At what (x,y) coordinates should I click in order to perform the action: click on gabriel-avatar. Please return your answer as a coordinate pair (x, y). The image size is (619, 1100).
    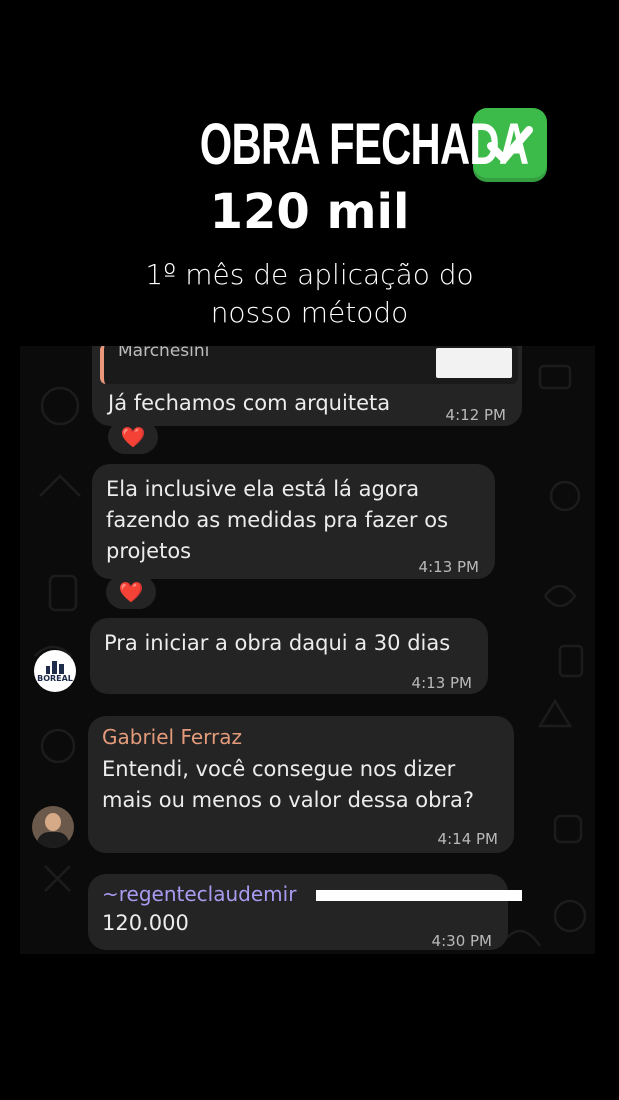
    Looking at the image, I should click on (53, 827).